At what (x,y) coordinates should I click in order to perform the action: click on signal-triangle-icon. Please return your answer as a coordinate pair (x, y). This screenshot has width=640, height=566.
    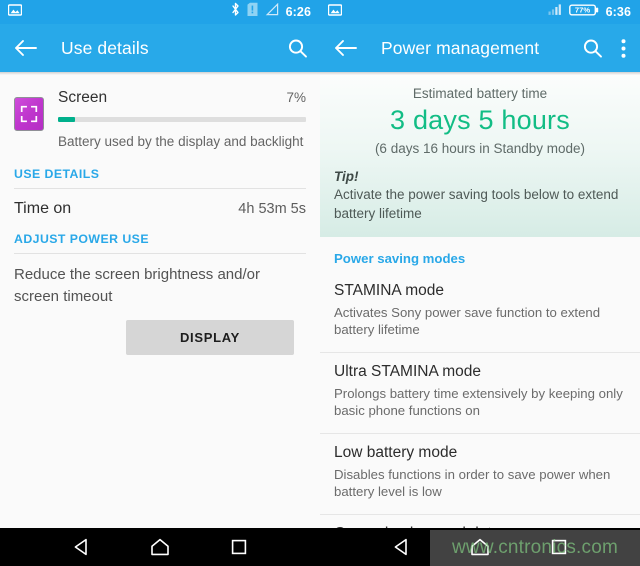
    Looking at the image, I should click on (272, 11).